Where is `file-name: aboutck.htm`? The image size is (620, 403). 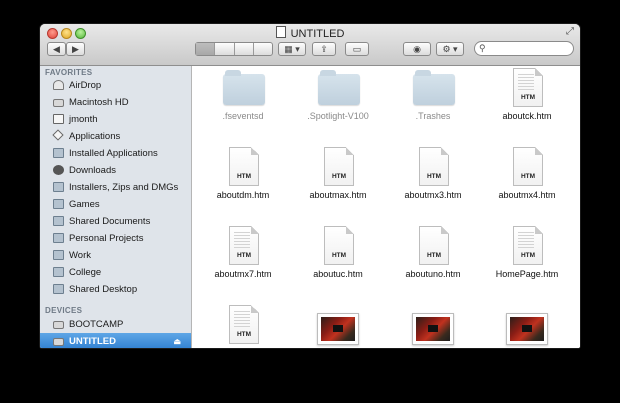 file-name: aboutck.htm is located at coordinates (527, 116).